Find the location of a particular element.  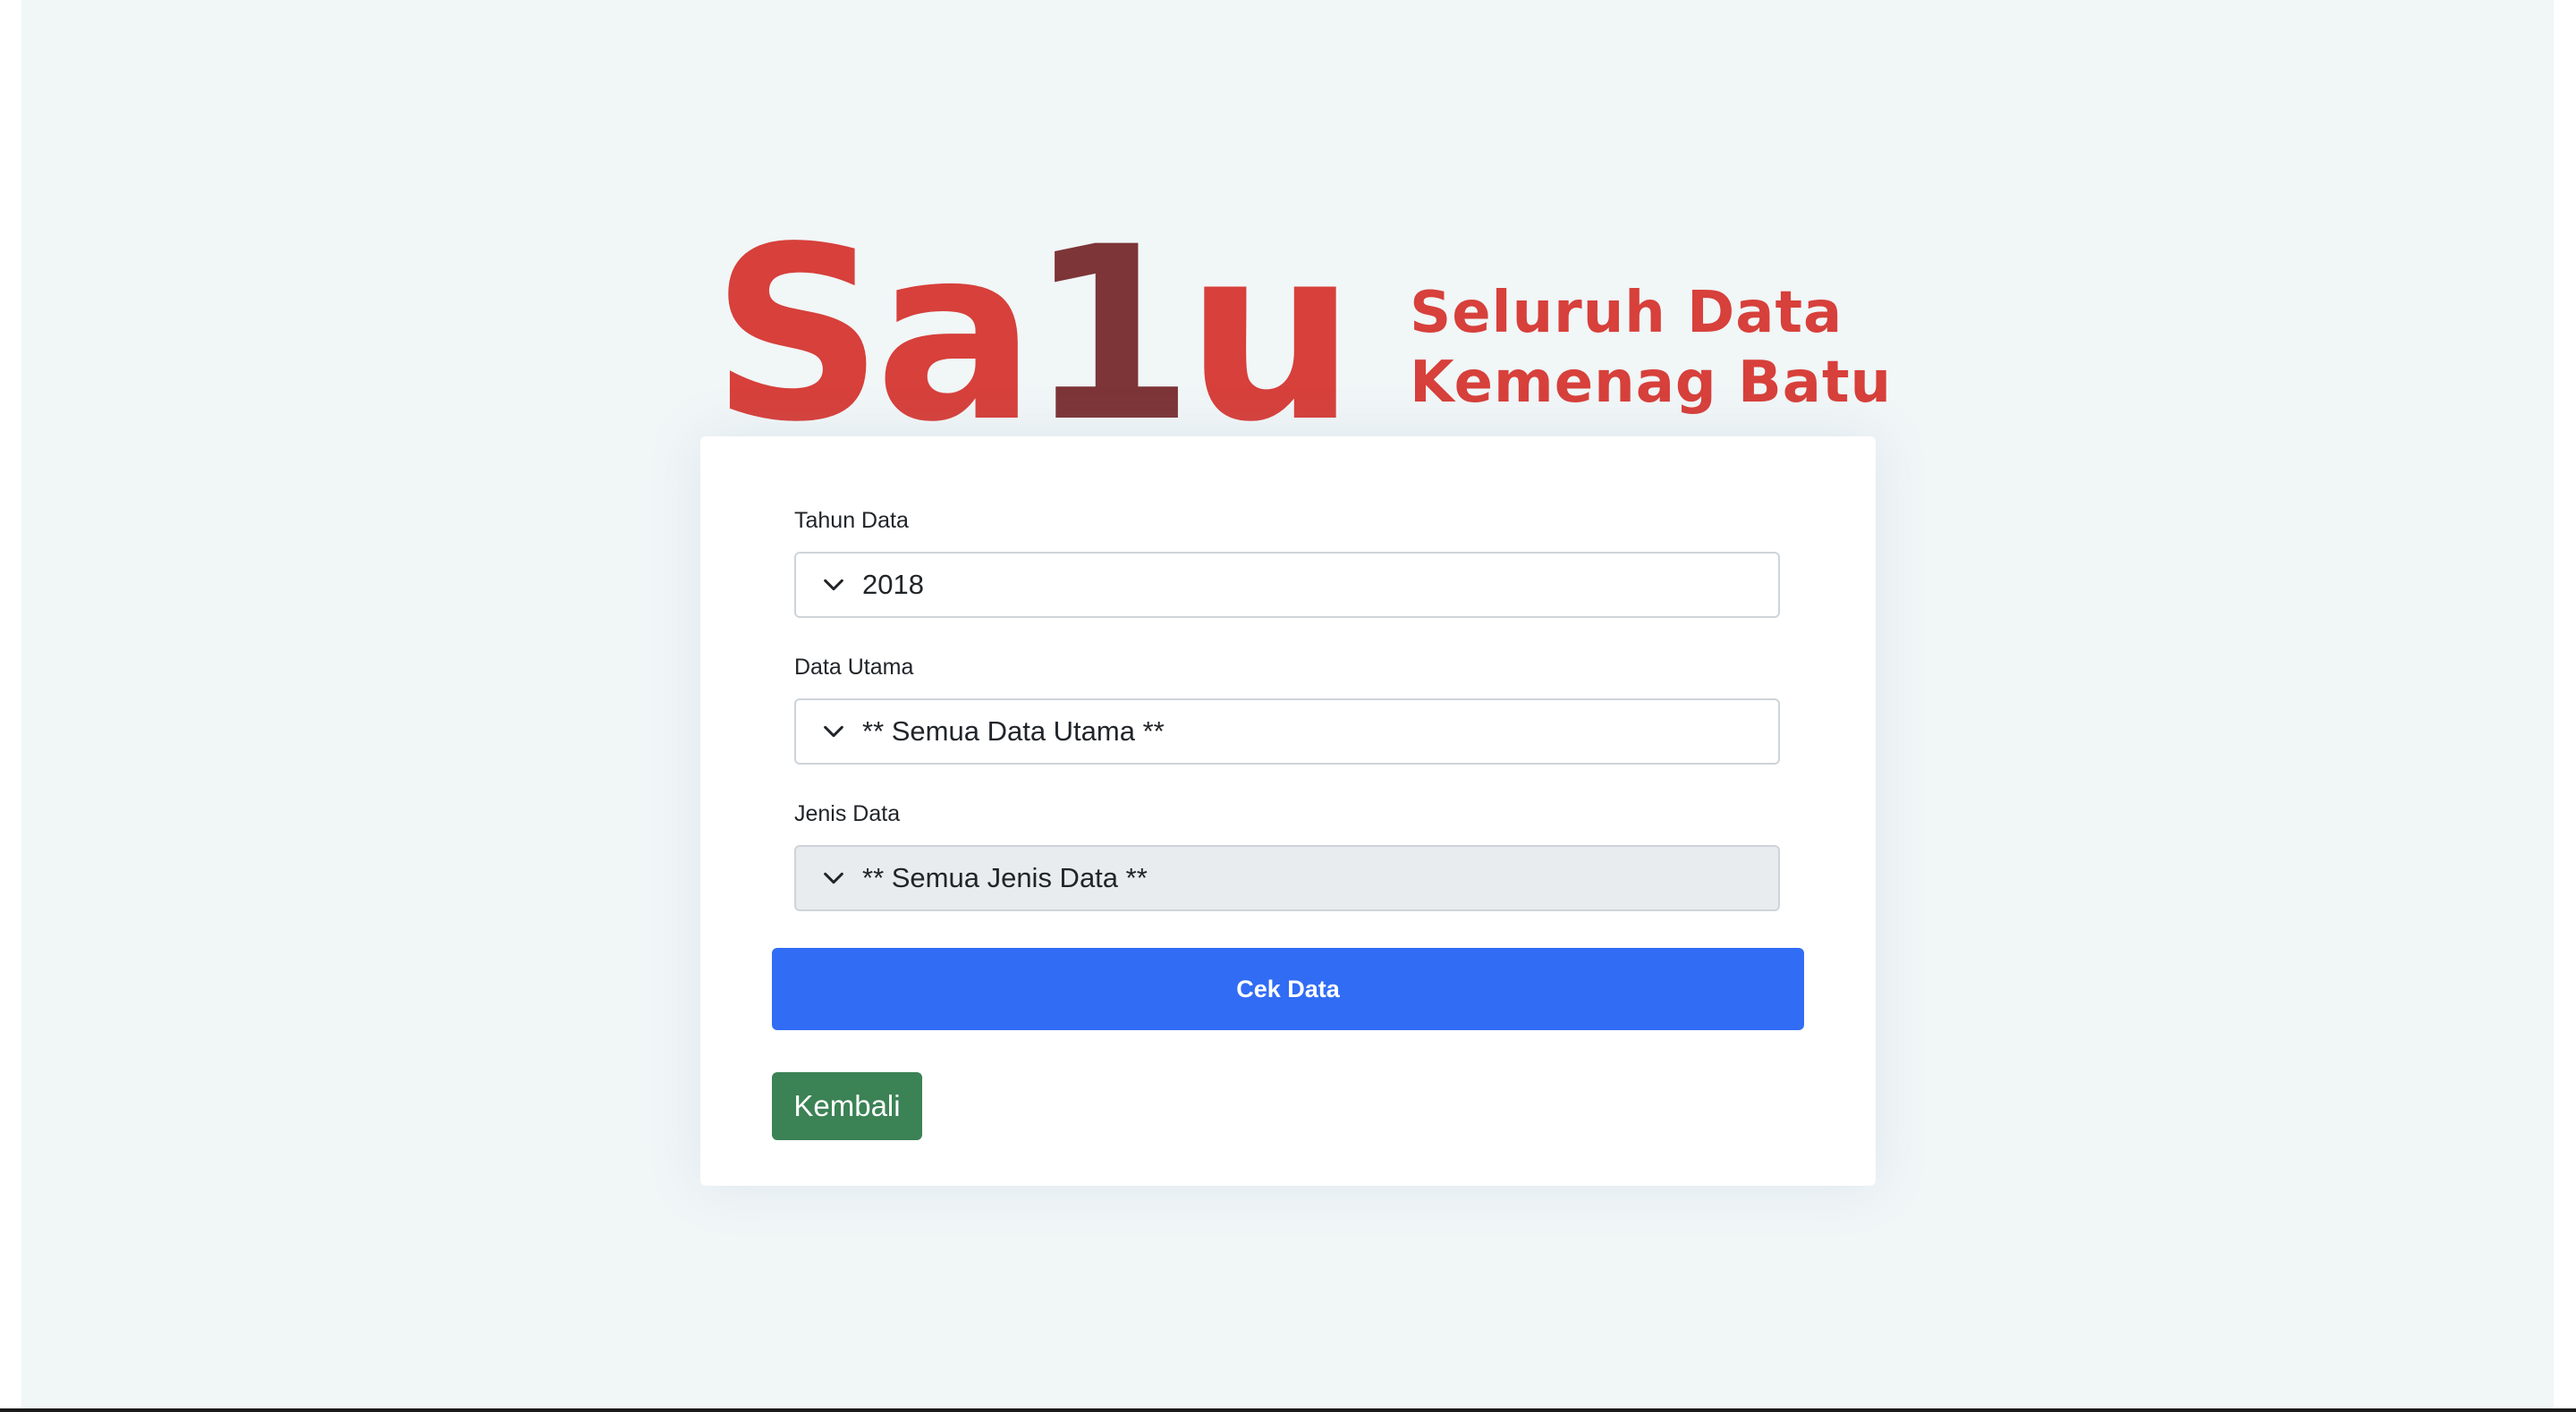

logo-wordmark-prefix: Sa is located at coordinates (874, 335).